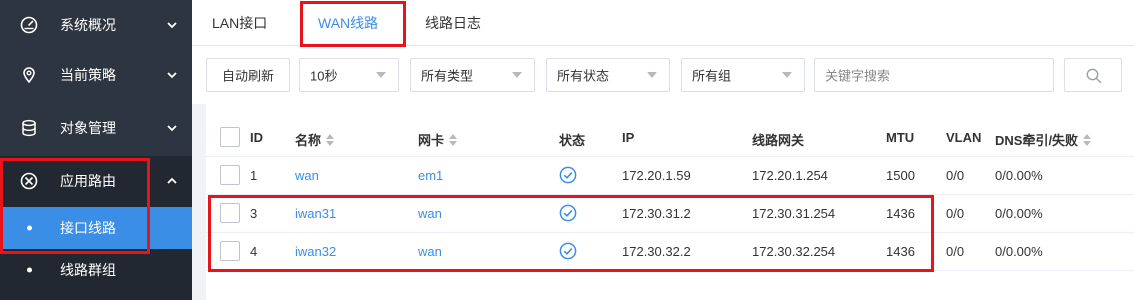 This screenshot has width=1134, height=300. Describe the element at coordinates (324, 76) in the screenshot. I see `refresh-interval-value: 10秒` at that location.